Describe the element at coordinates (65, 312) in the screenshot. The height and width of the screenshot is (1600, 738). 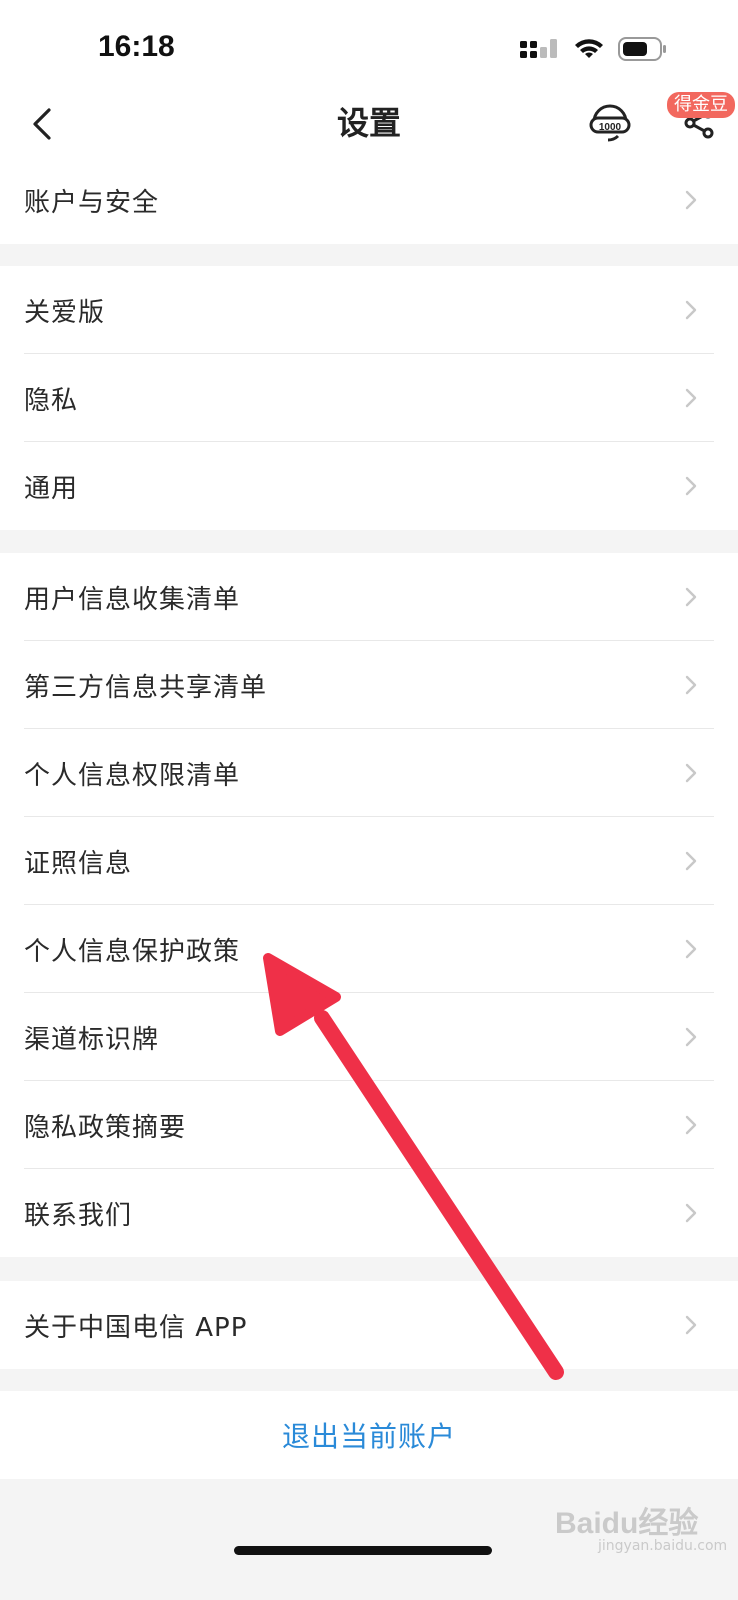
I see `settings-item-label: 关爱版` at that location.